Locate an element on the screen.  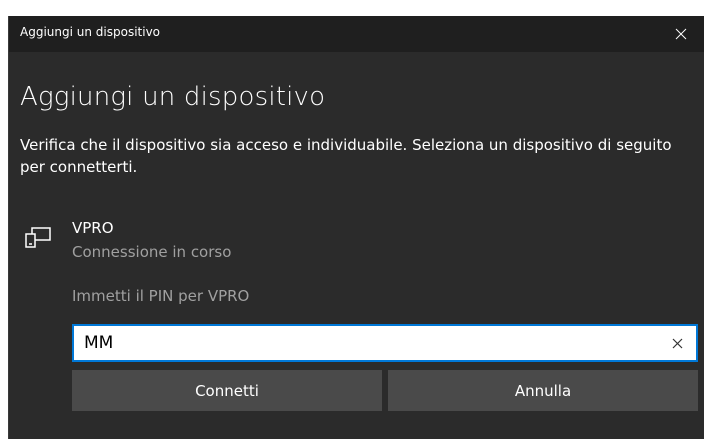
device-icon is located at coordinates (38, 237).